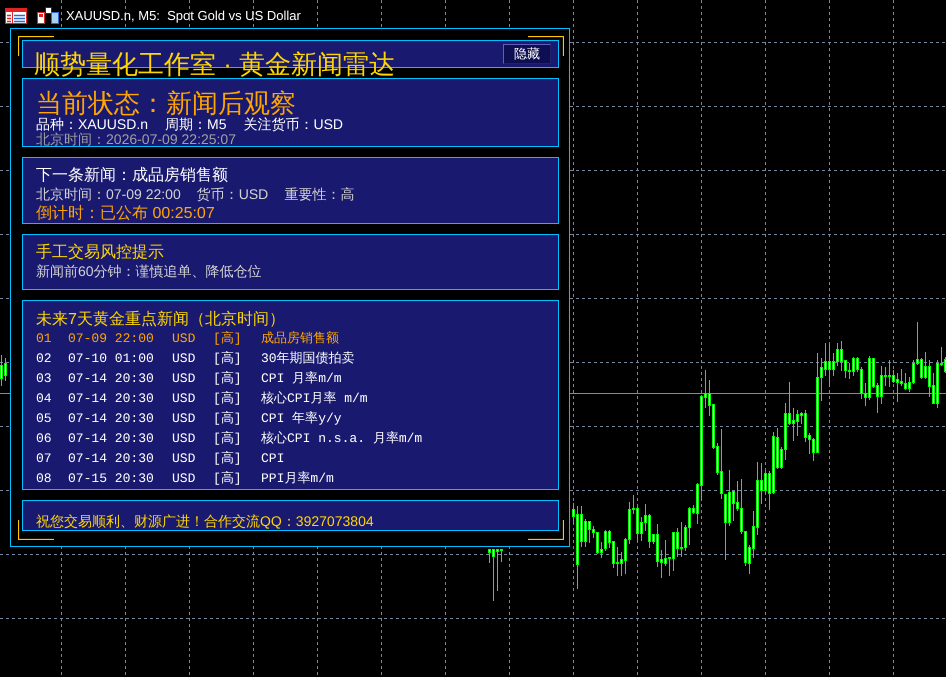  Describe the element at coordinates (301, 379) in the screenshot. I see `news-title: CPI 月率m/m` at that location.